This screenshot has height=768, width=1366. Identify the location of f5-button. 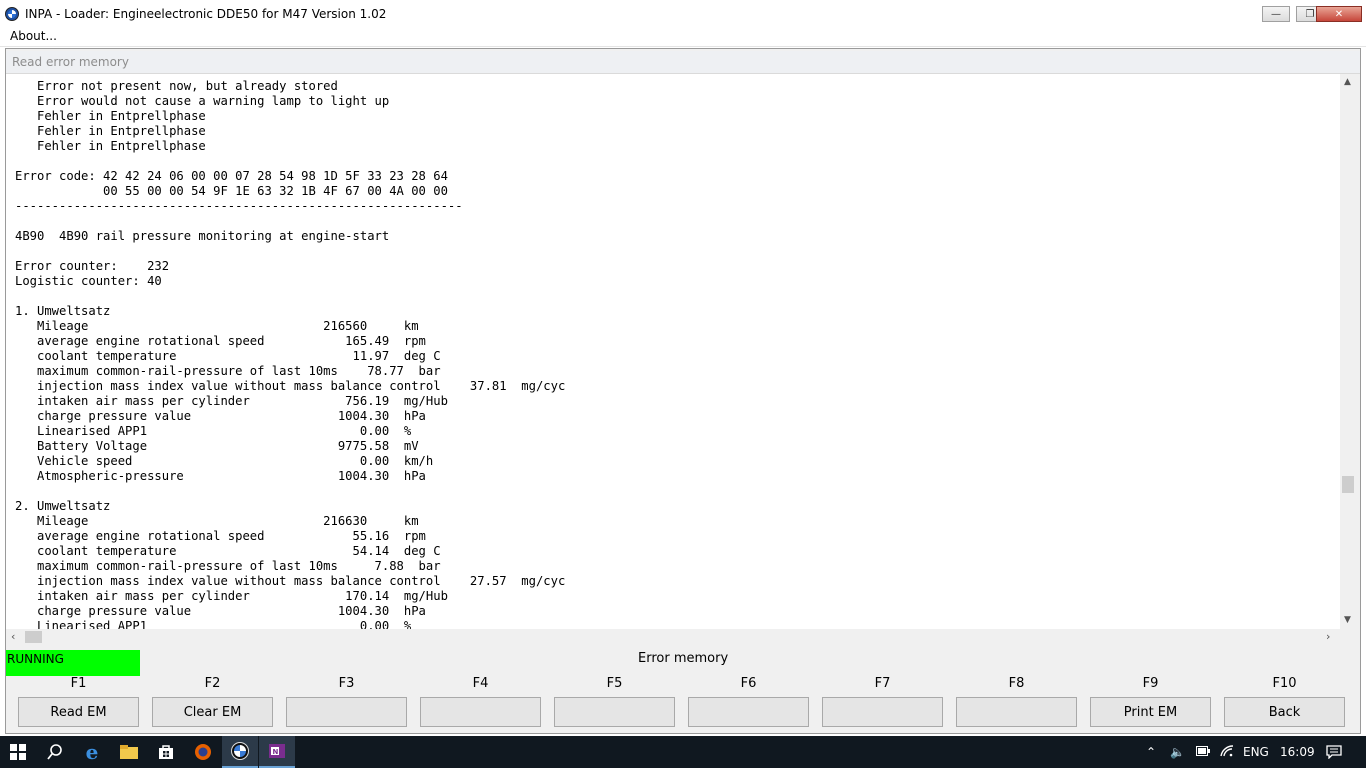
(614, 712).